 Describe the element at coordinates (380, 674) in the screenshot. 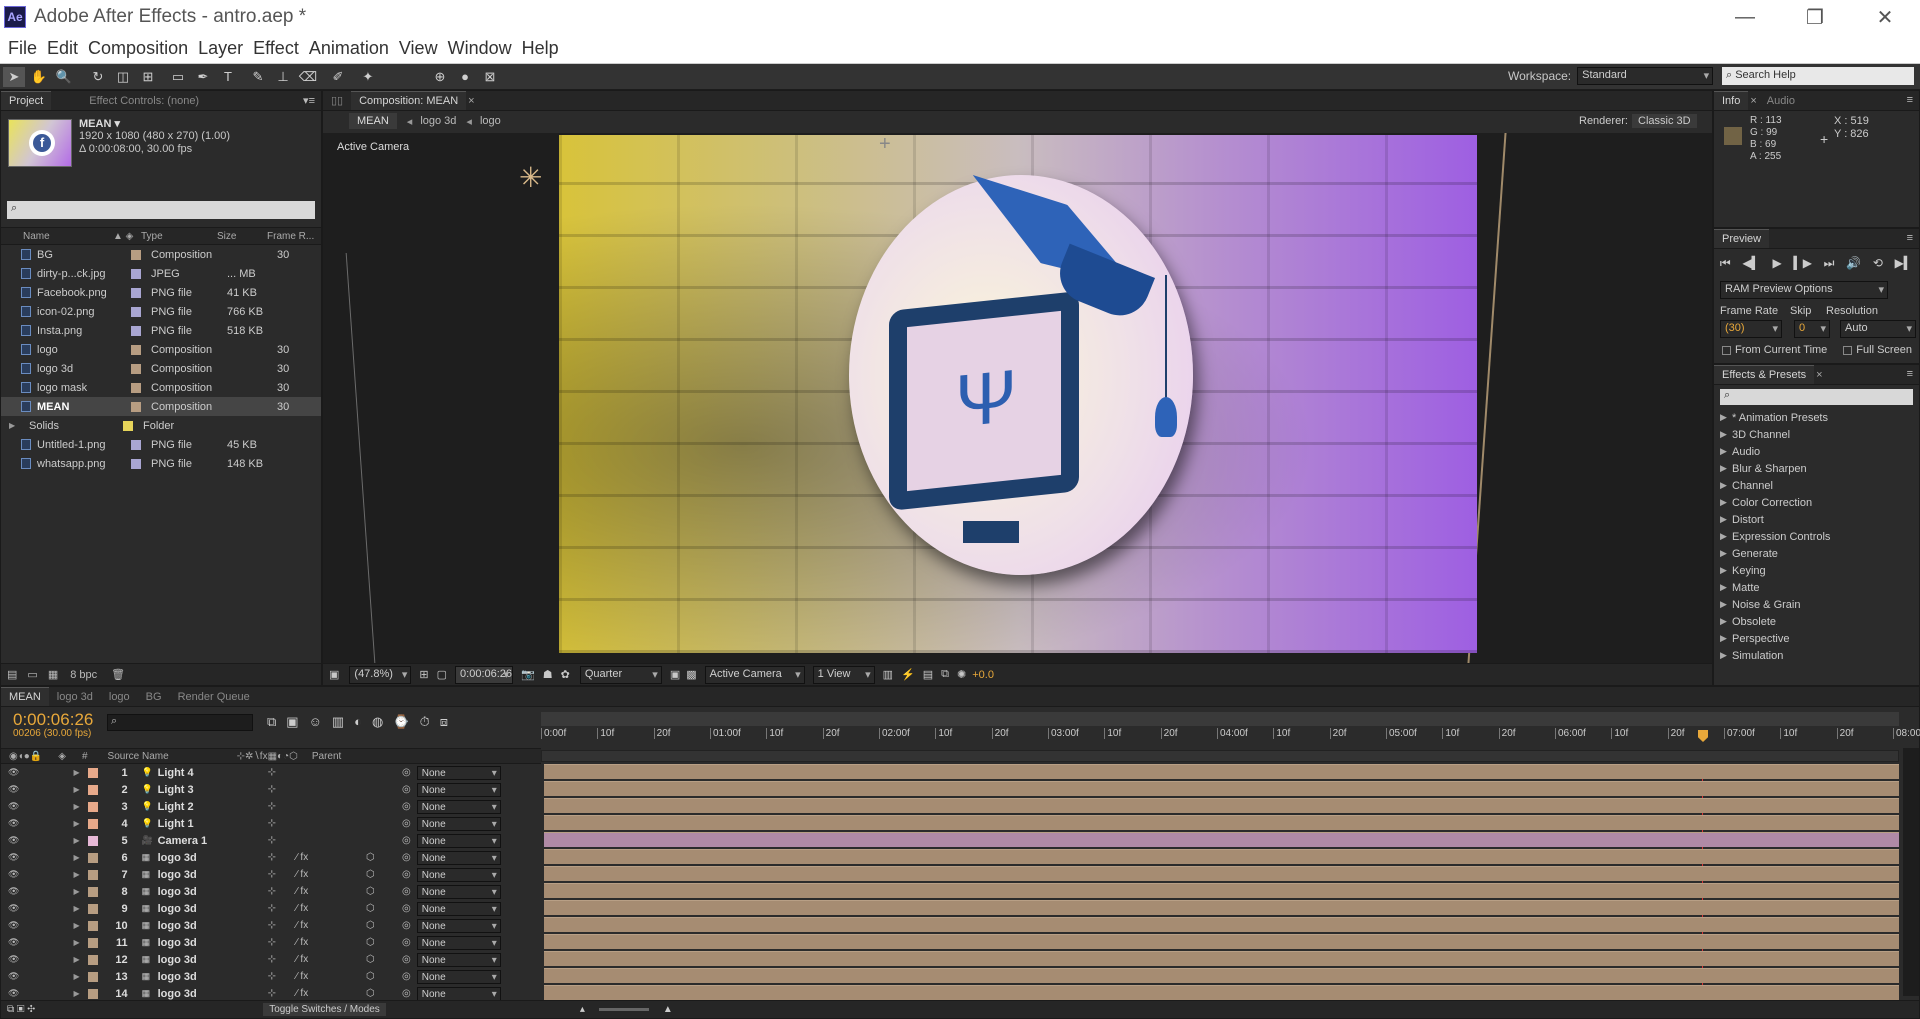

I see `magnification-dropdown: (47.8%)` at that location.